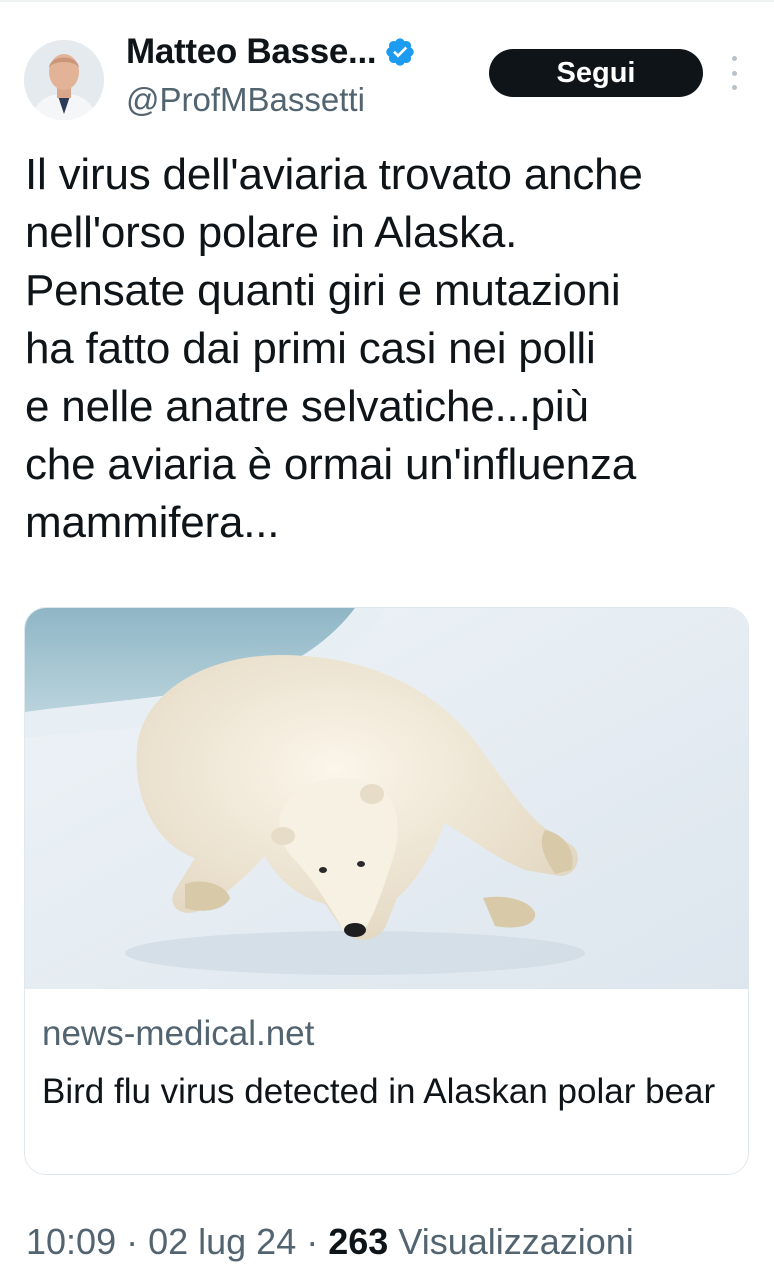 This screenshot has height=1280, width=774. I want to click on verified-badge-icon, so click(400, 52).